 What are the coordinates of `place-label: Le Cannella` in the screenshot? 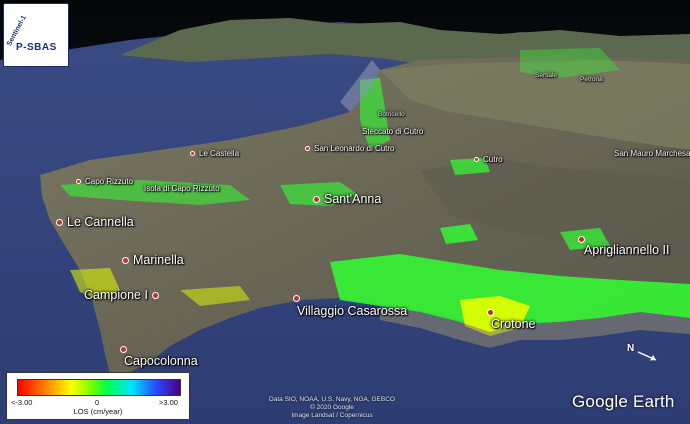 It's located at (100, 222).